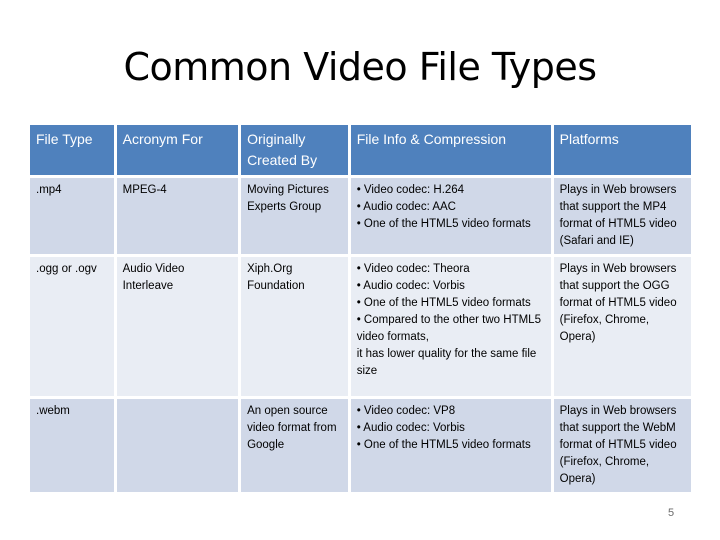 This screenshot has height=540, width=720. I want to click on header-originally-created-by: Originally Created By, so click(294, 150).